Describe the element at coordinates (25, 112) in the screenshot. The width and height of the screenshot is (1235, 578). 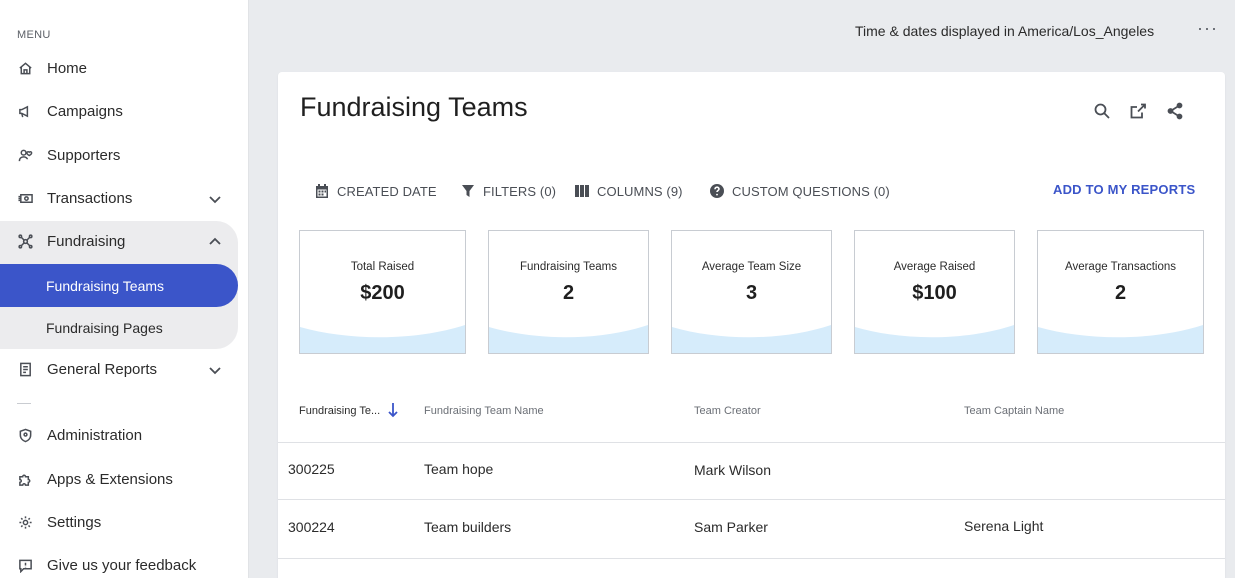
I see `megaphone-icon` at that location.